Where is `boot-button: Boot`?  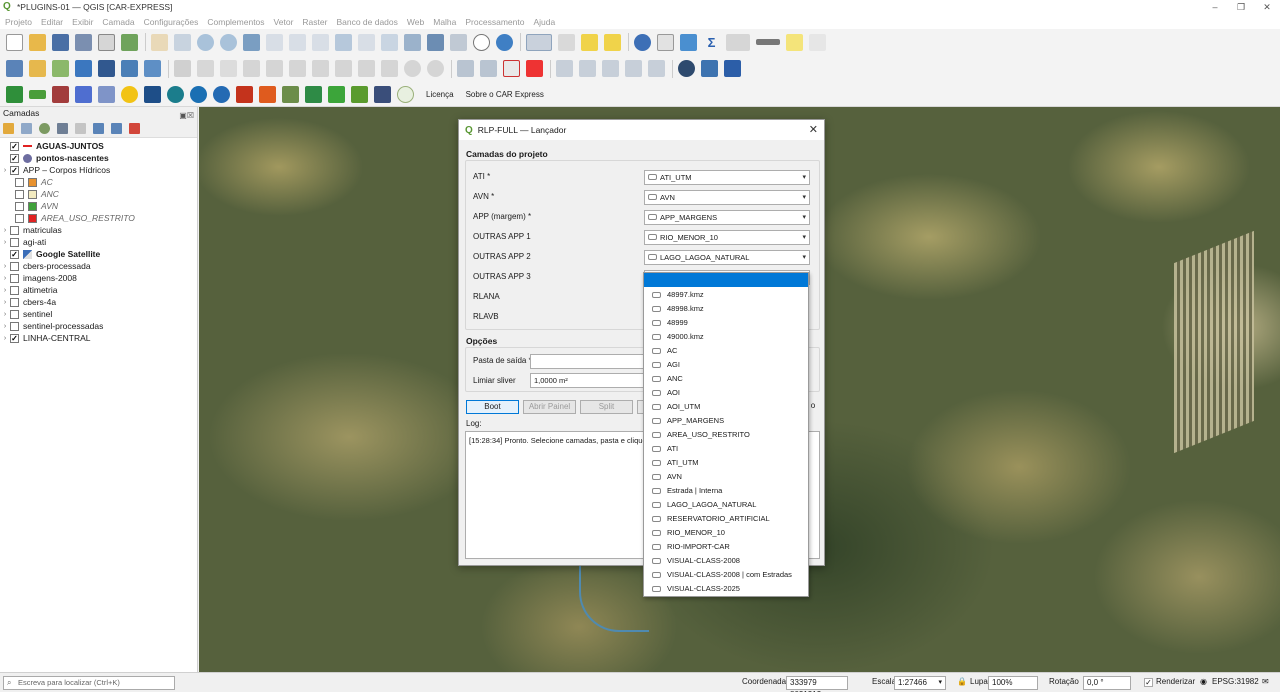 boot-button: Boot is located at coordinates (492, 407).